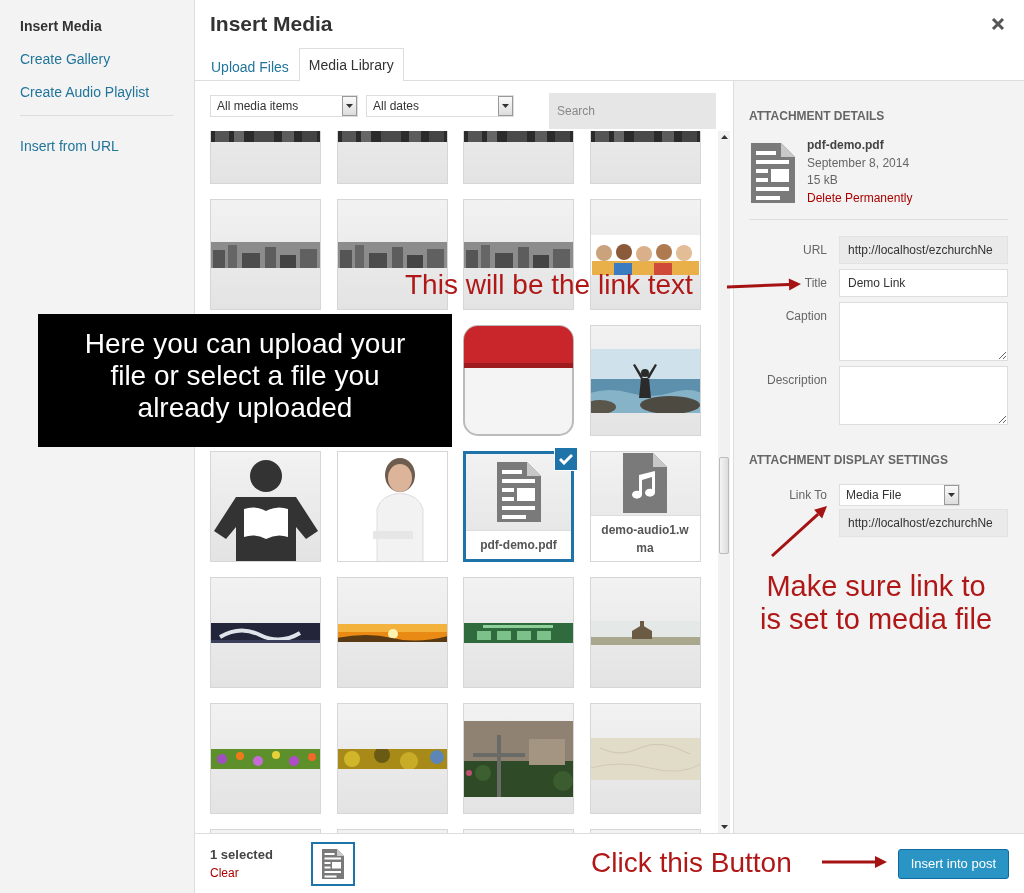 The image size is (1024, 893). What do you see at coordinates (241, 854) in the screenshot?
I see `selection-count: 1 selected` at bounding box center [241, 854].